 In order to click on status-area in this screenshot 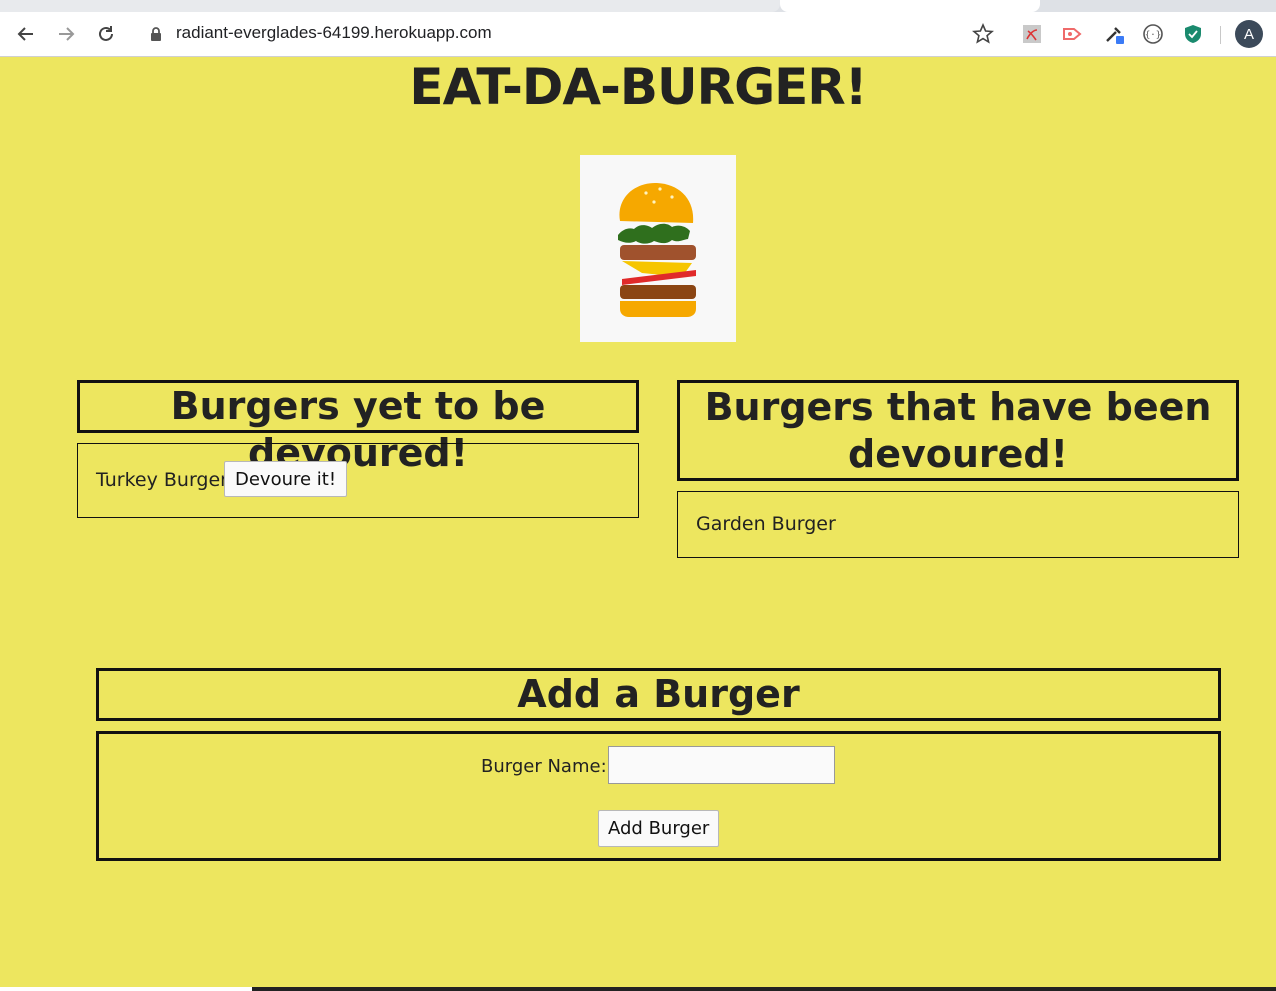, I will do `click(126, 989)`.